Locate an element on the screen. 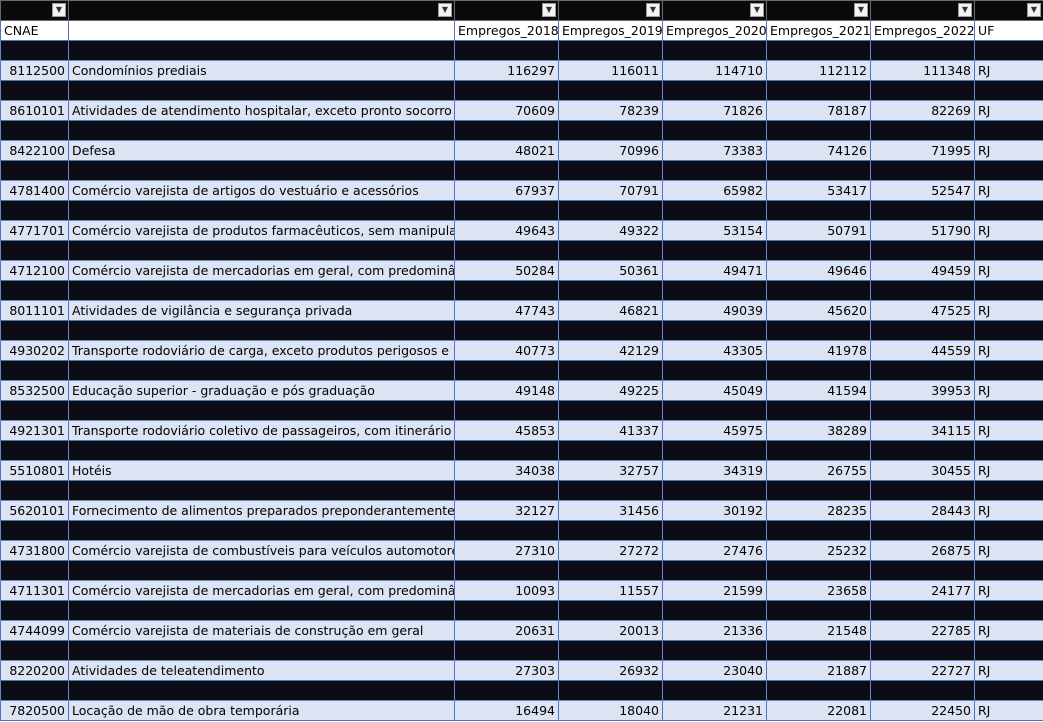 The width and height of the screenshot is (1043, 722). cell-2019: 49225 is located at coordinates (610, 390).